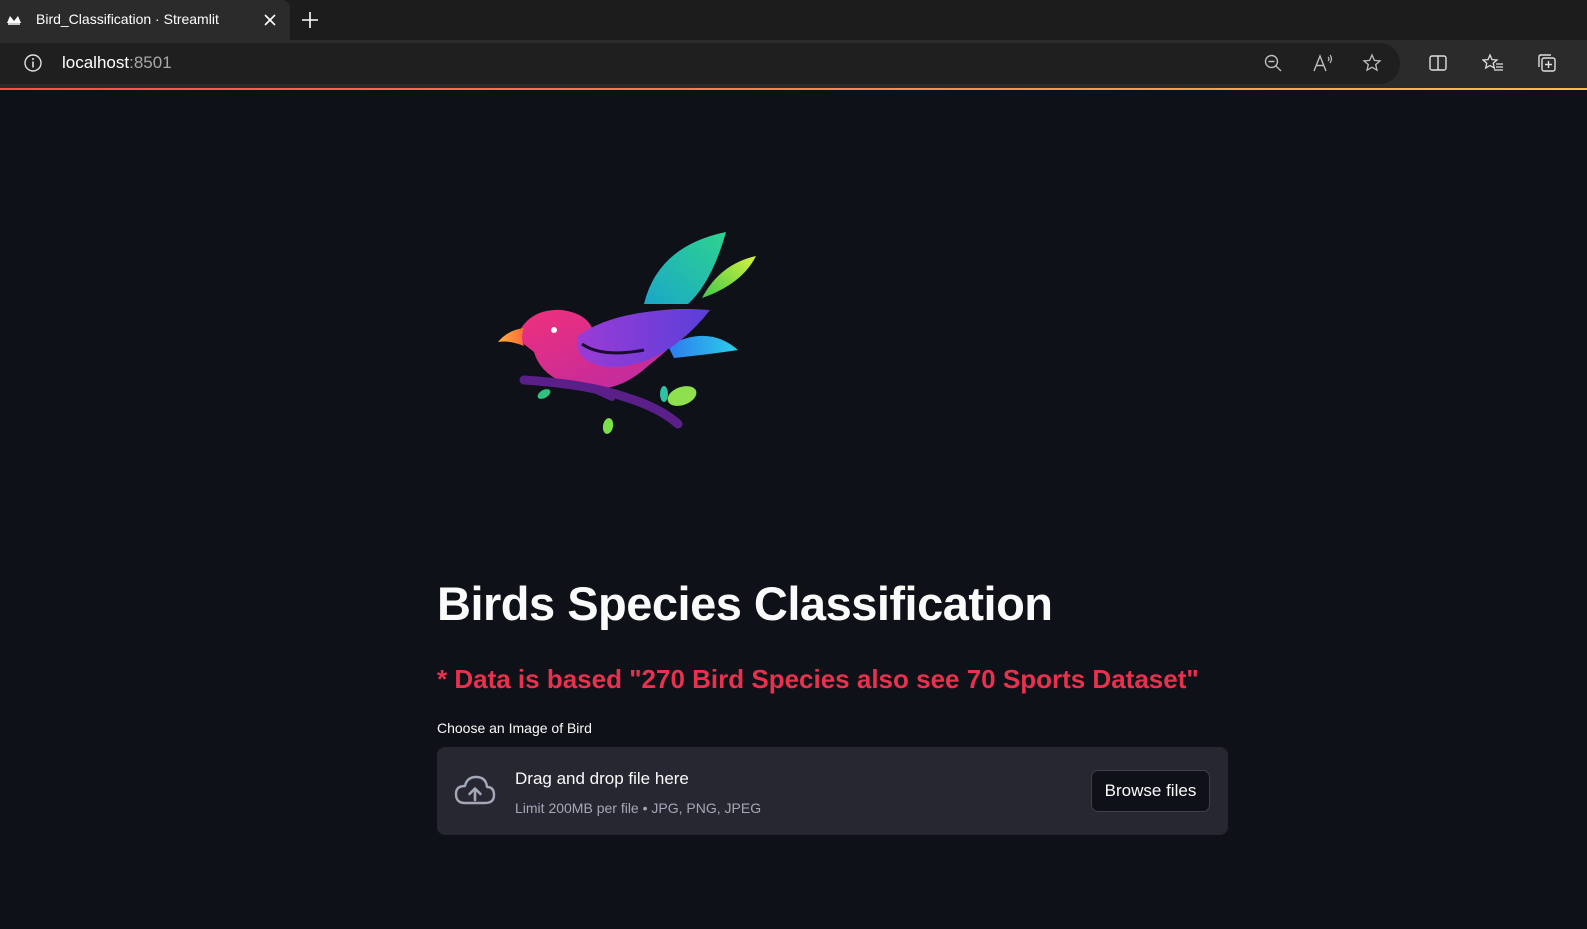 The width and height of the screenshot is (1587, 929). I want to click on read-aloud-icon, so click(1323, 63).